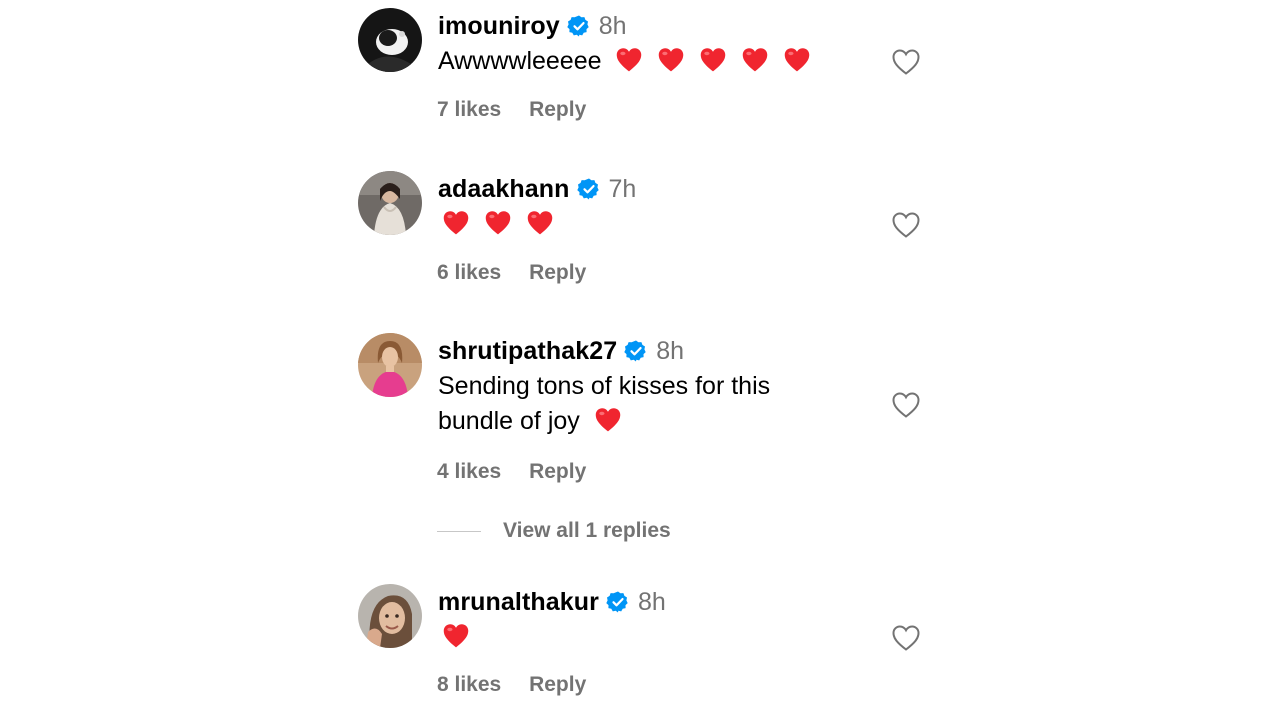  Describe the element at coordinates (520, 61) in the screenshot. I see `comment-text-content: Awwwwleeeee` at that location.